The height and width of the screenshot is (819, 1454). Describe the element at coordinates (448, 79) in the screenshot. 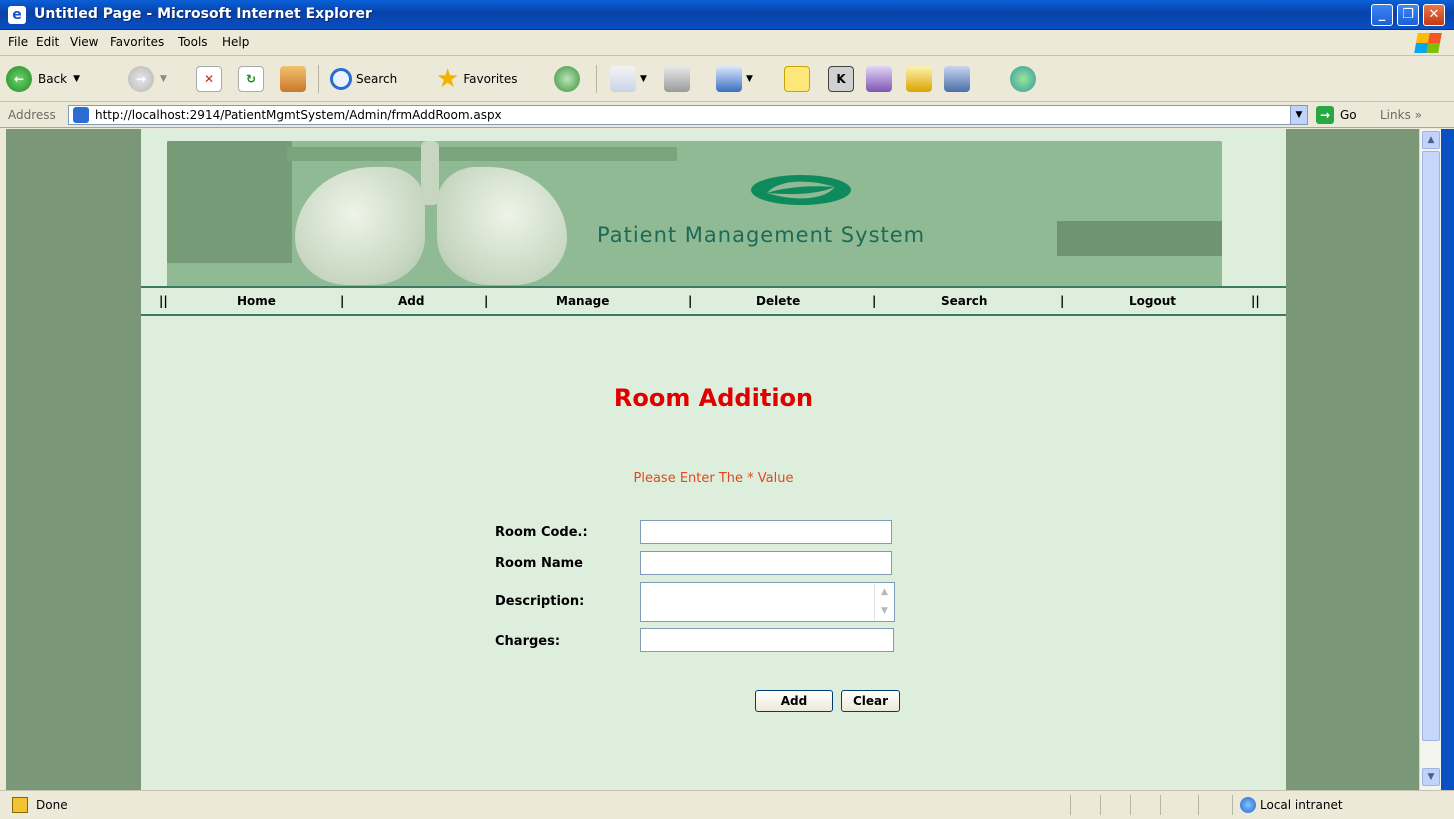

I see `star-icon: ★` at that location.